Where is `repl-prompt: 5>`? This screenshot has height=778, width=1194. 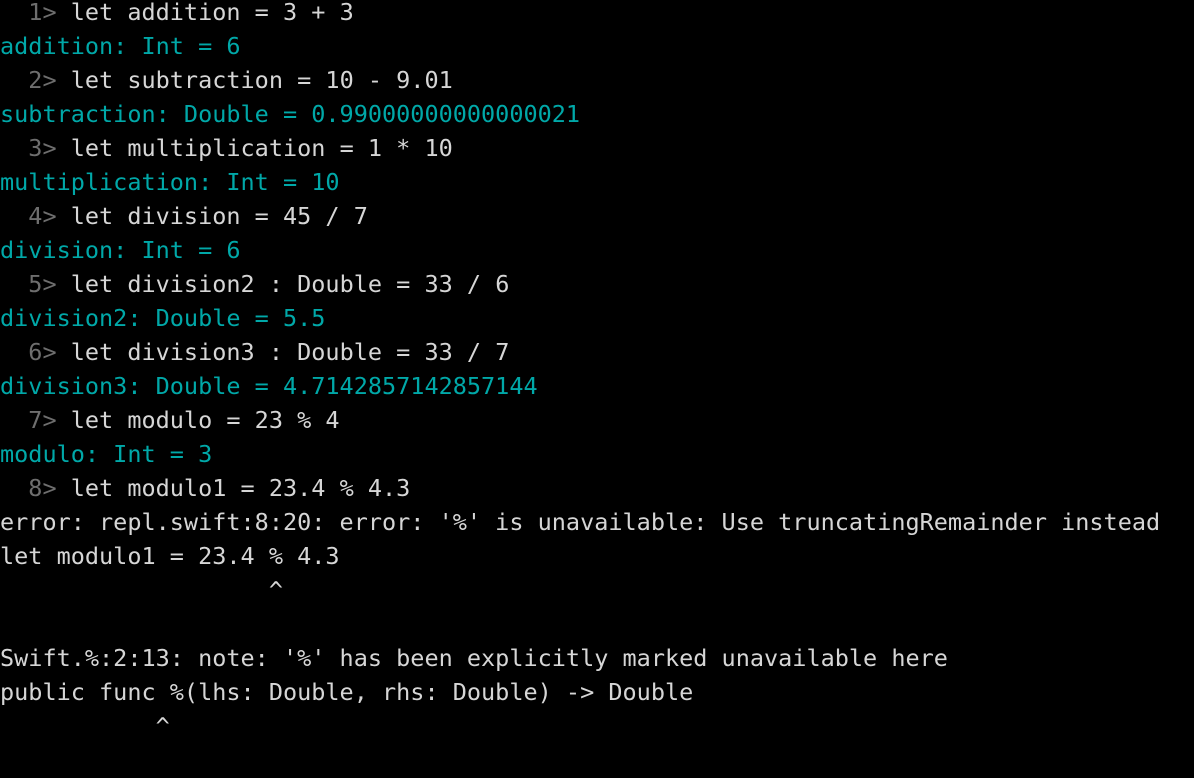
repl-prompt: 5> is located at coordinates (35, 284).